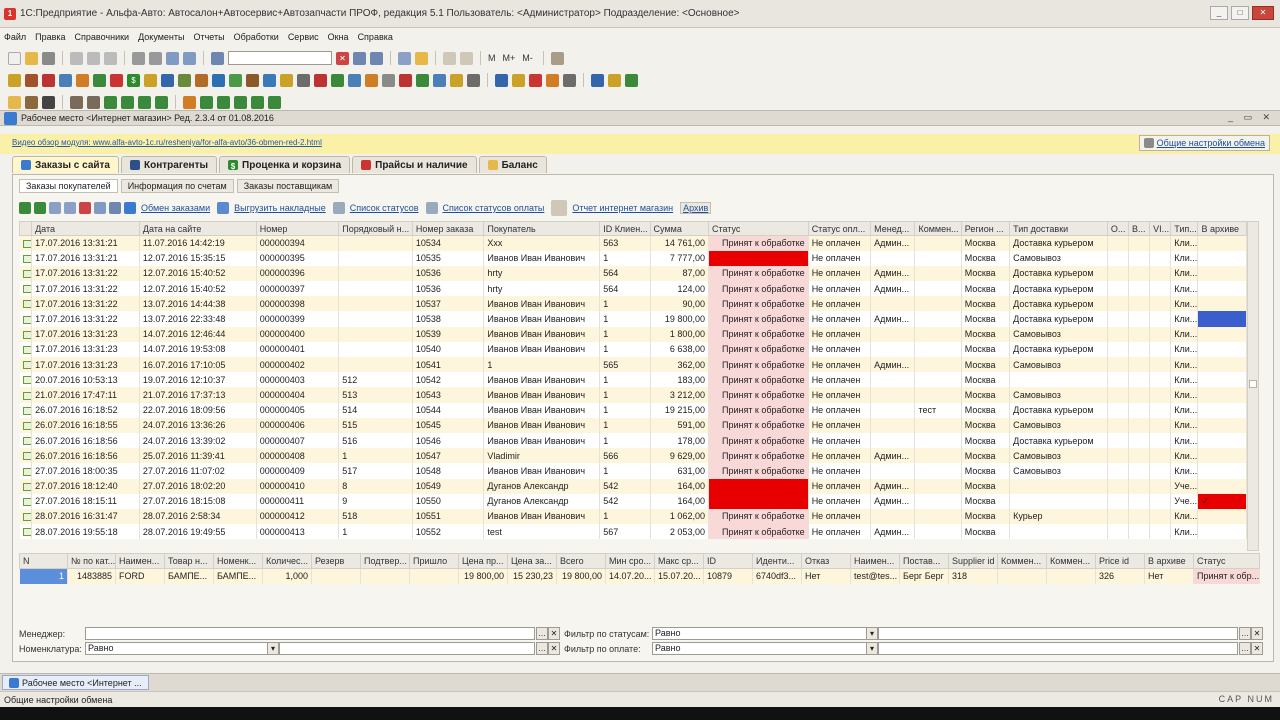  Describe the element at coordinates (93, 58) in the screenshot. I see `copy-icon` at that location.